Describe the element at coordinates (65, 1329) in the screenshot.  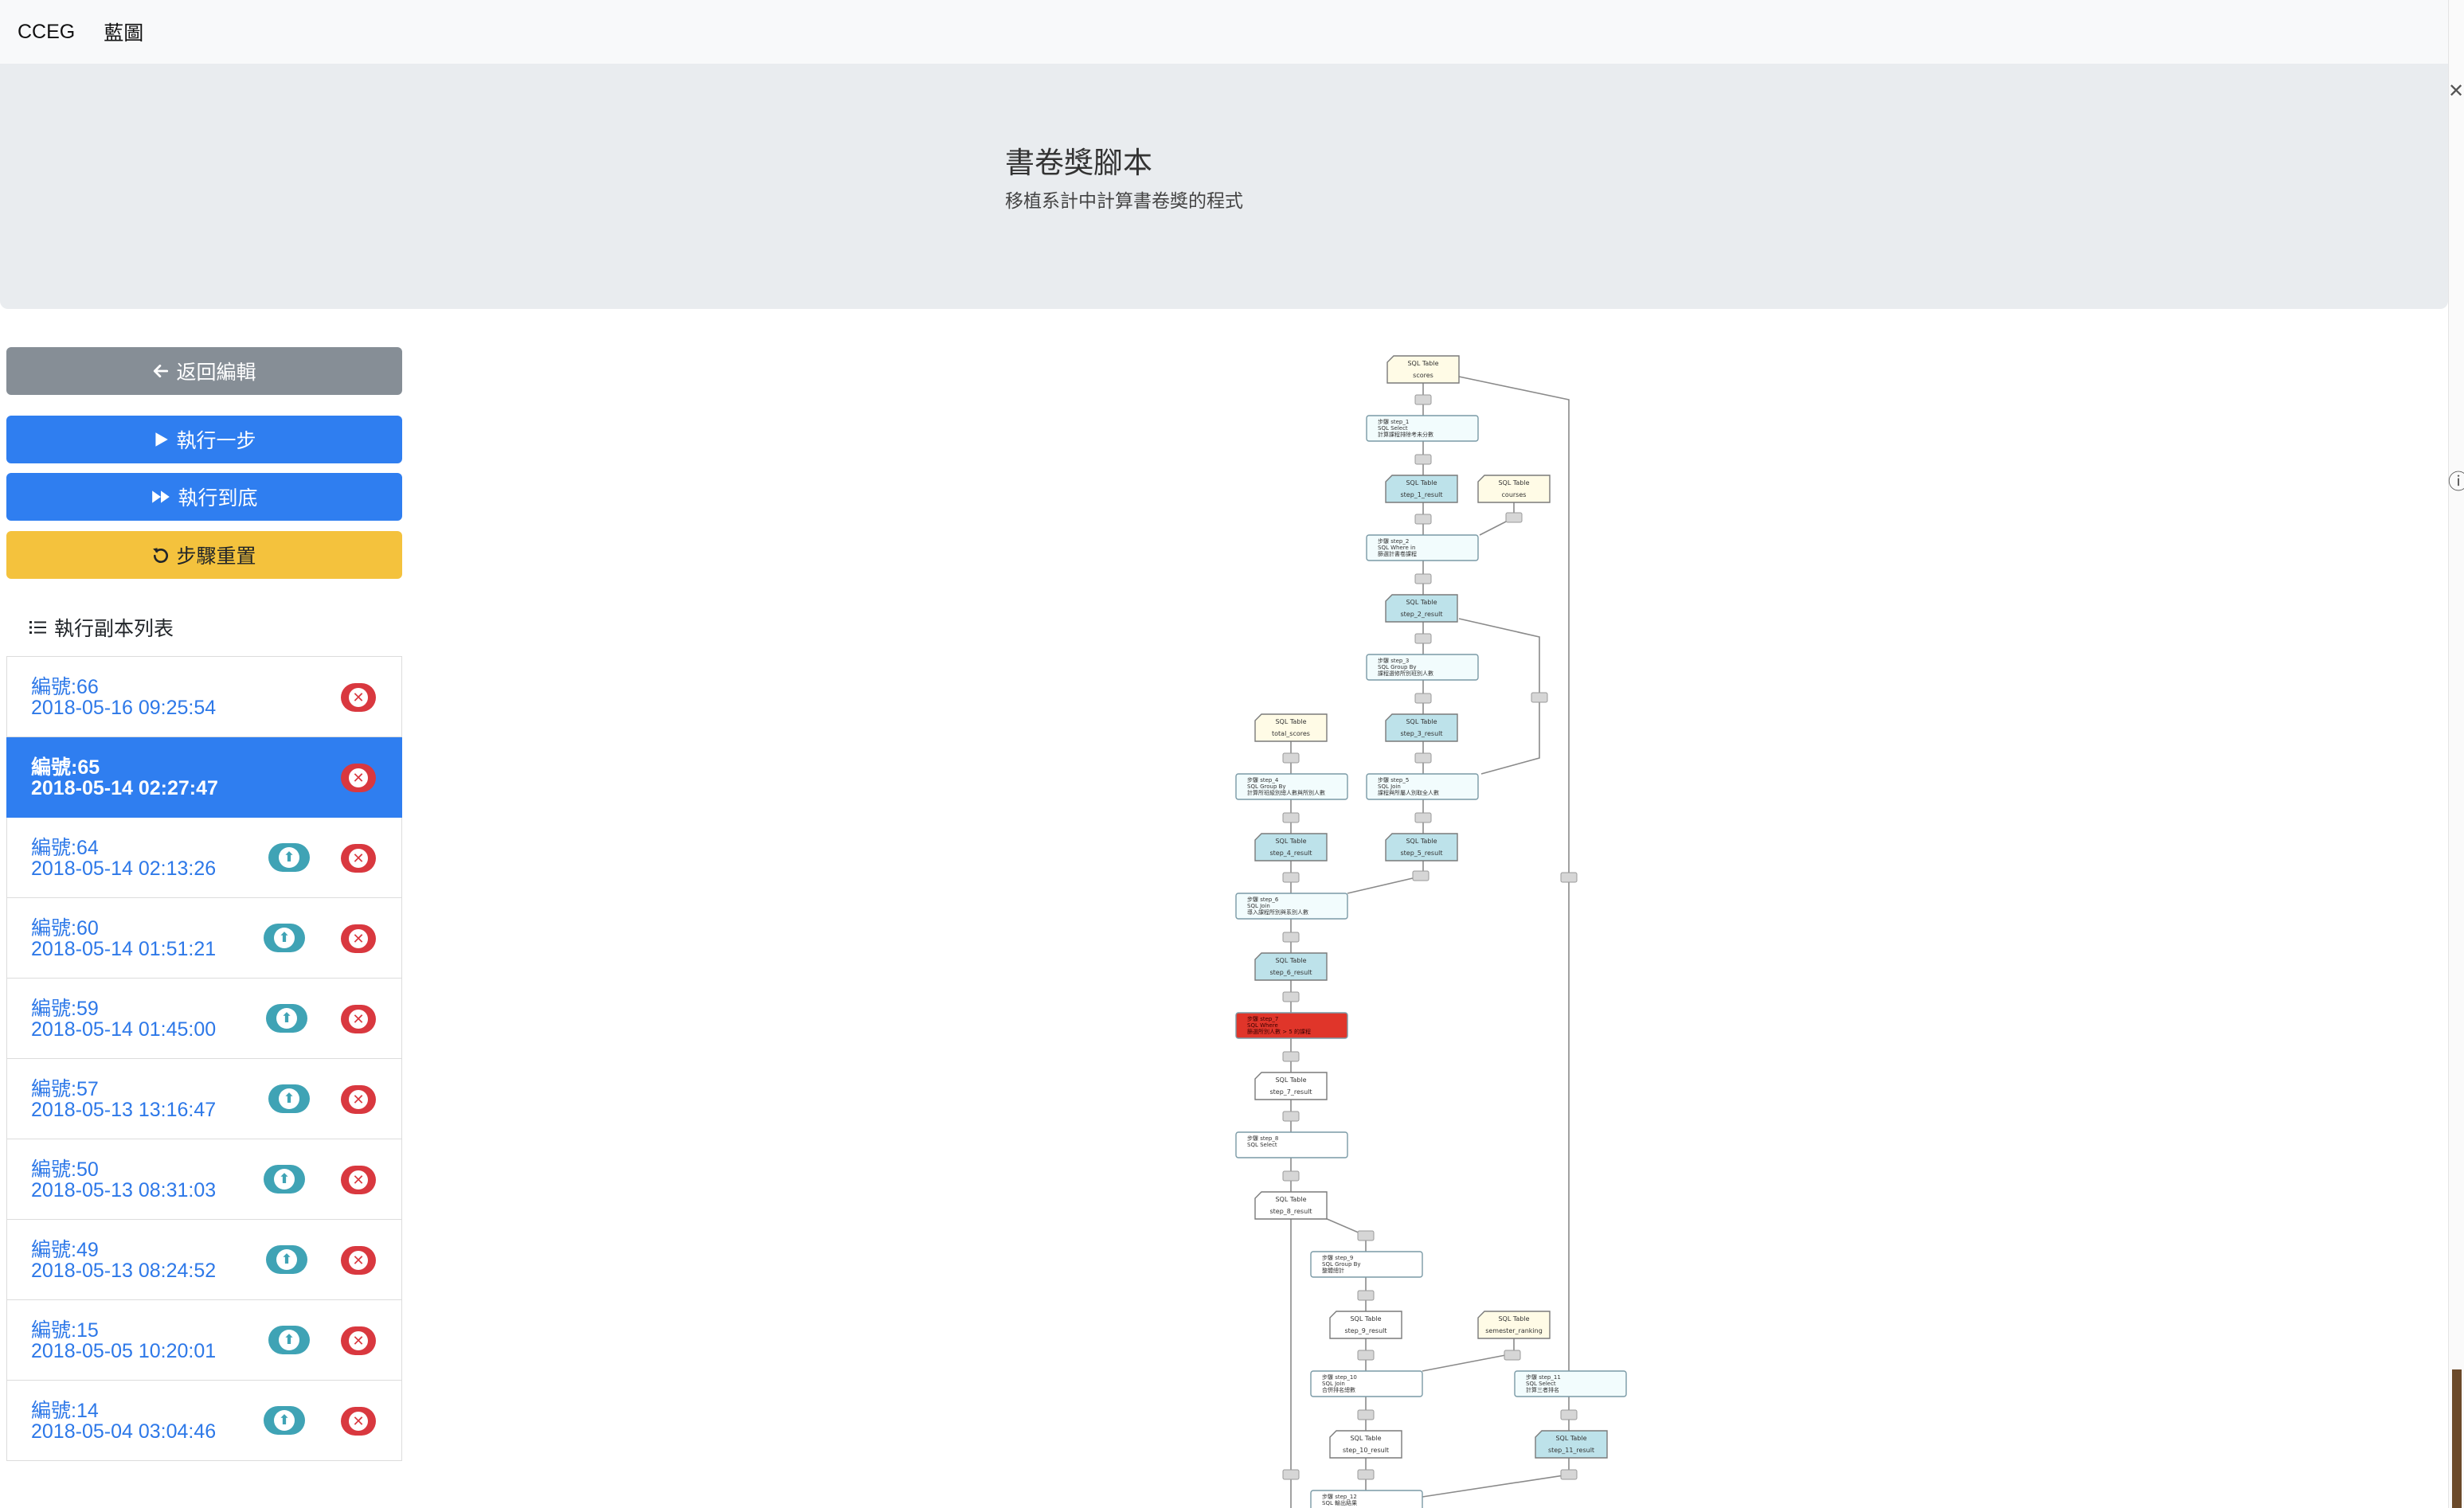
I see `instance-number: 編號:15` at that location.